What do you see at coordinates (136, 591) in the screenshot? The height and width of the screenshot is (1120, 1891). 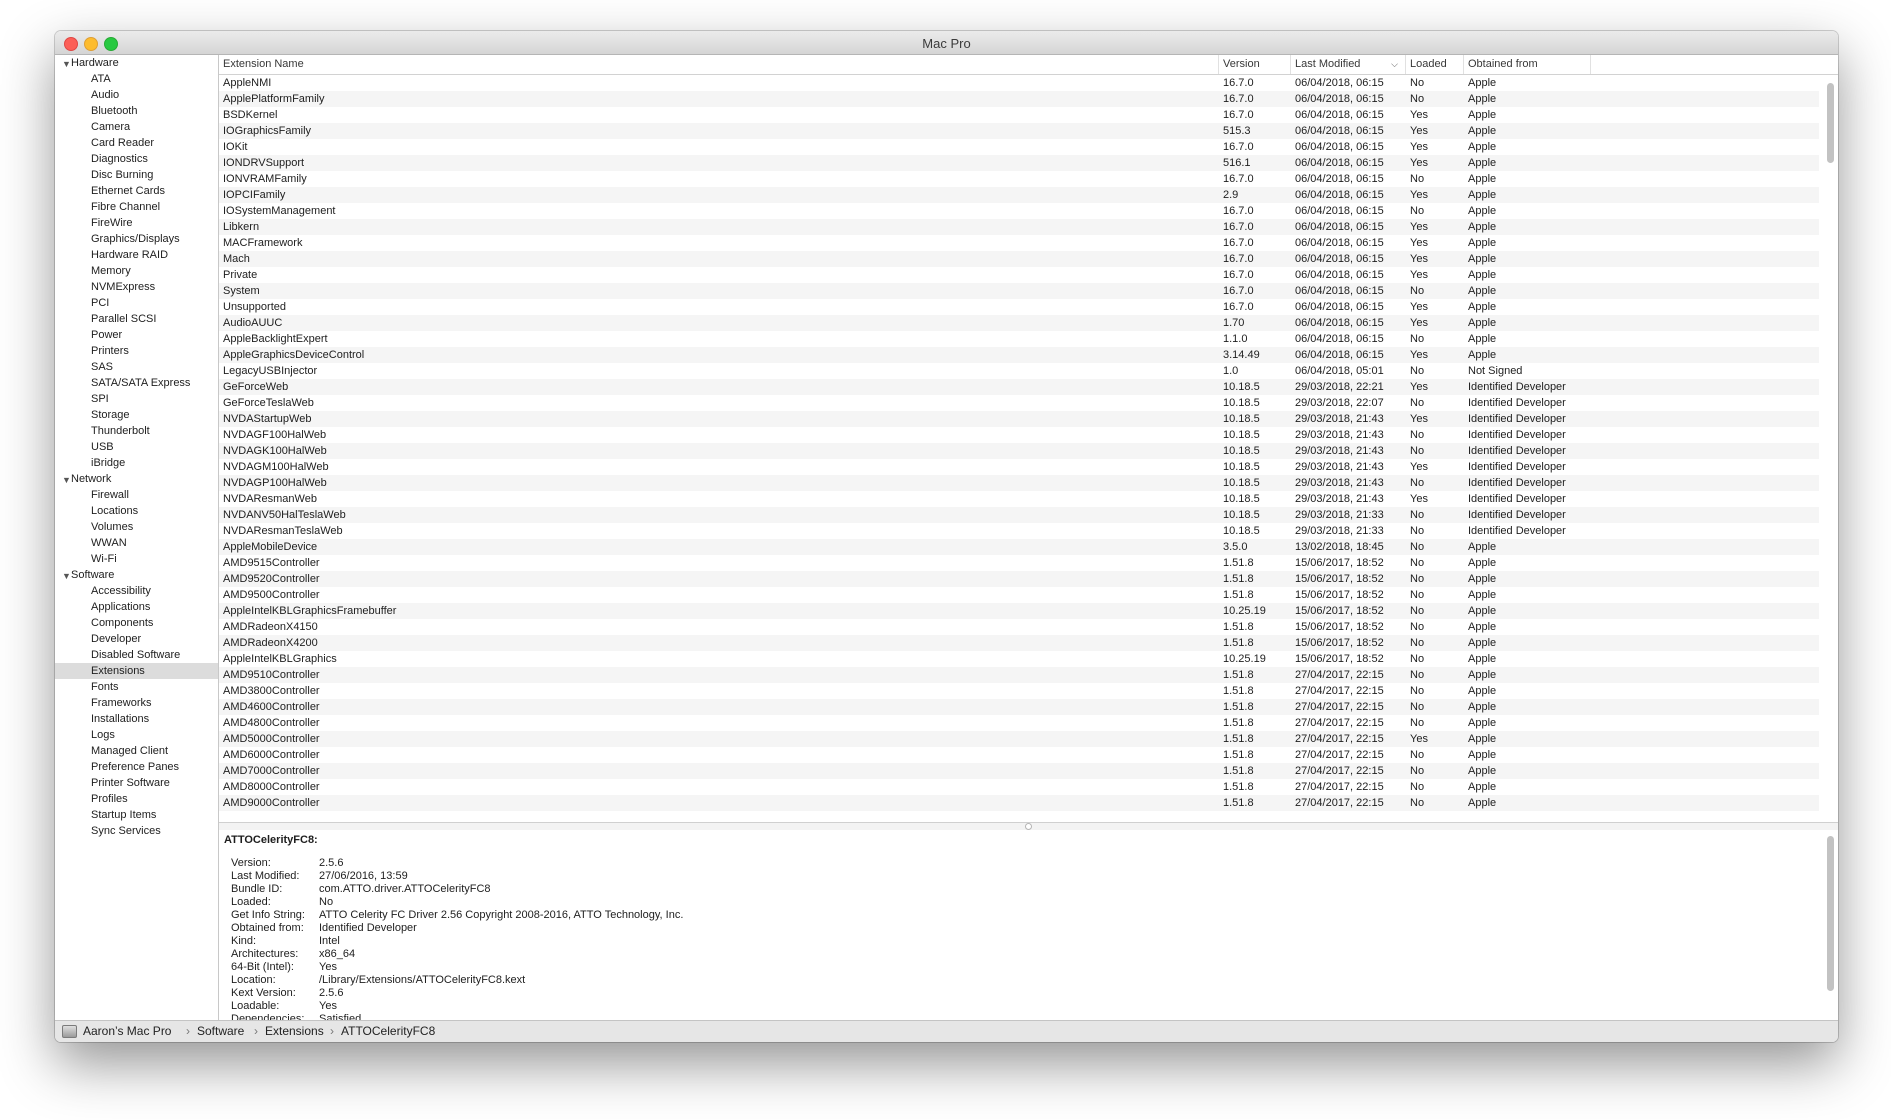 I see `sidebar-item-accessibility: Accessibility` at bounding box center [136, 591].